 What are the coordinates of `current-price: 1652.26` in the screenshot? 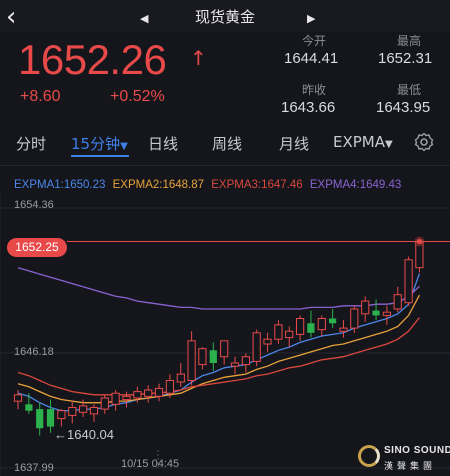 It's located at (92, 59).